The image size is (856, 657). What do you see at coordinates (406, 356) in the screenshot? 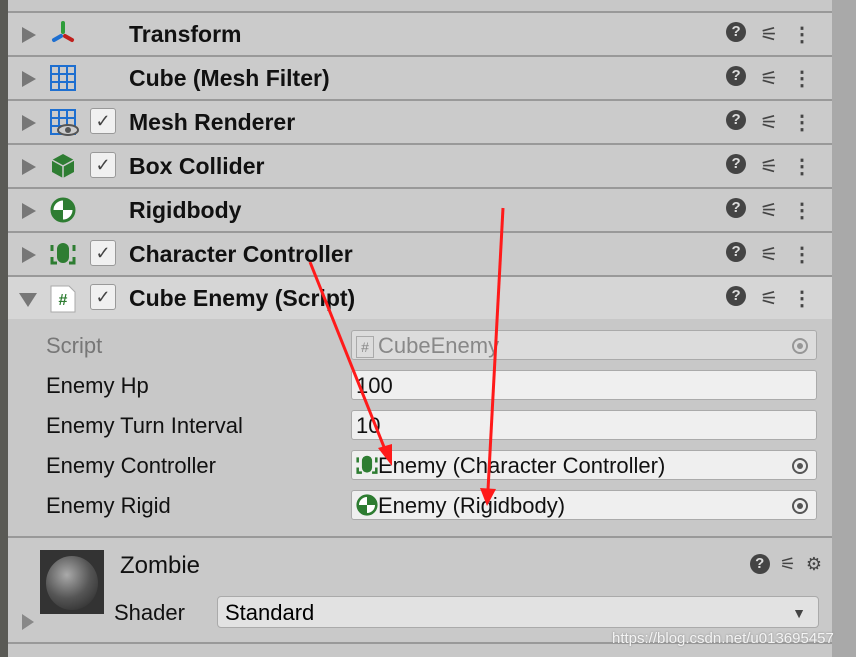
I see `annotation-arrows` at bounding box center [406, 356].